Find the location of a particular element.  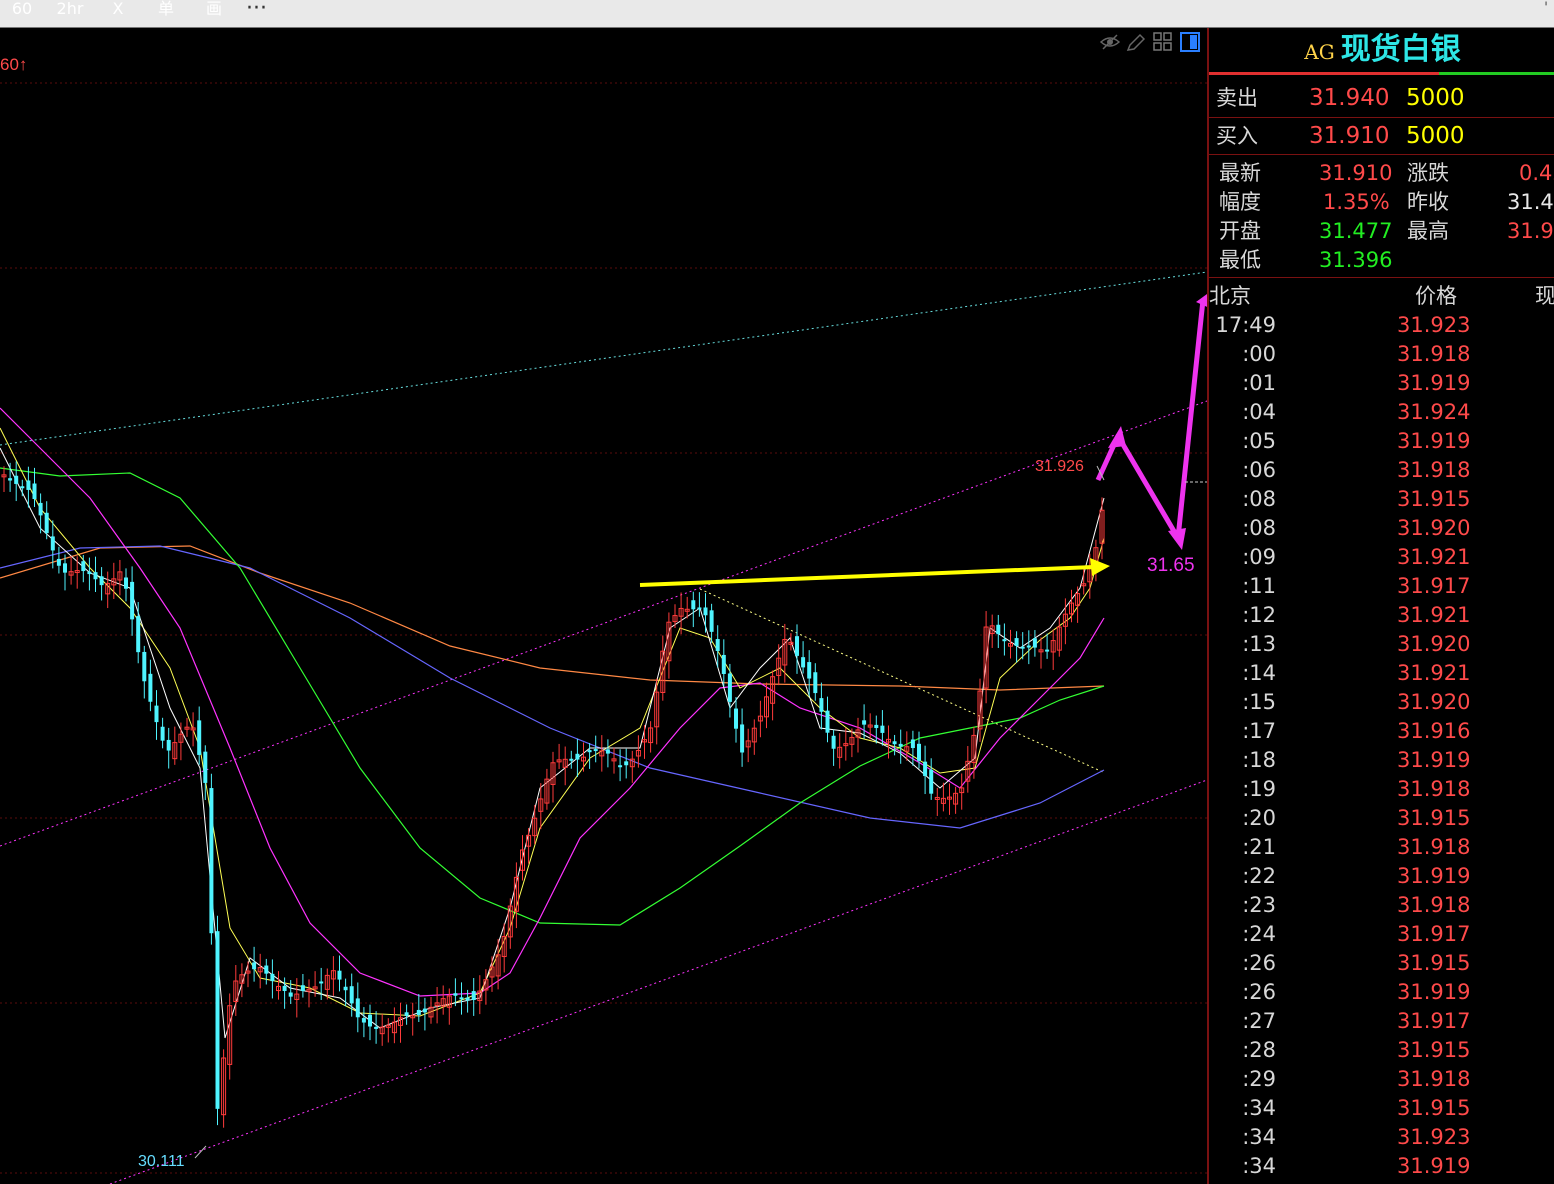

tick-row: :34 31.915 is located at coordinates (1381, 1108).